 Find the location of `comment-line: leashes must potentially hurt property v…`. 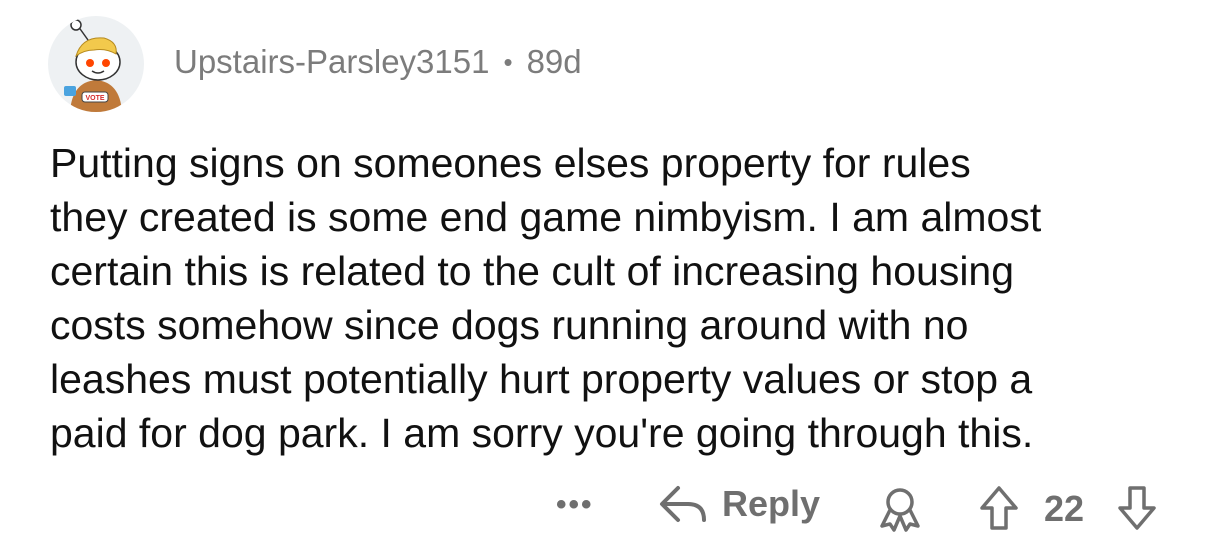

comment-line: leashes must potentially hurt property v… is located at coordinates (541, 379).